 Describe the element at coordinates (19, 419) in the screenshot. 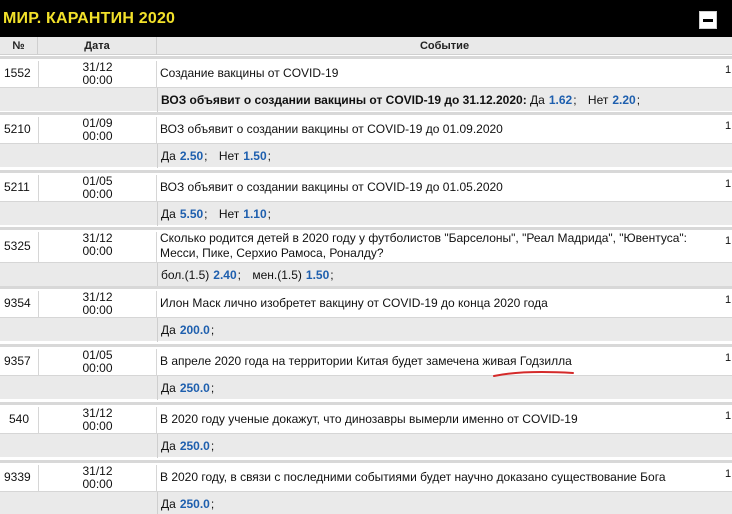

I see `event-number: 540` at that location.